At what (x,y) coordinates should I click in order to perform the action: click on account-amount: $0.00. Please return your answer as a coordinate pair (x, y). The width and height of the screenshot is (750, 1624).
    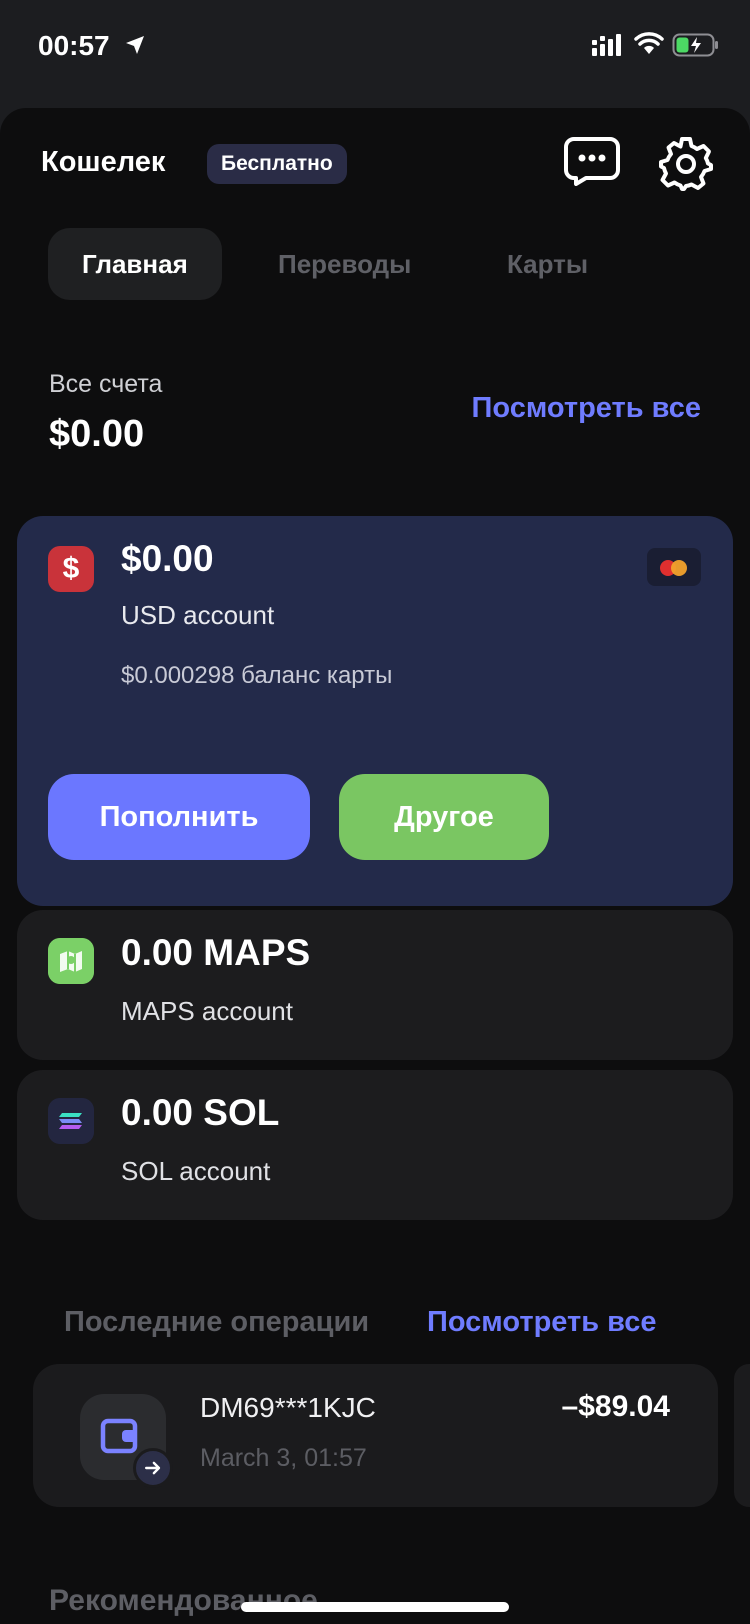
    Looking at the image, I should click on (167, 558).